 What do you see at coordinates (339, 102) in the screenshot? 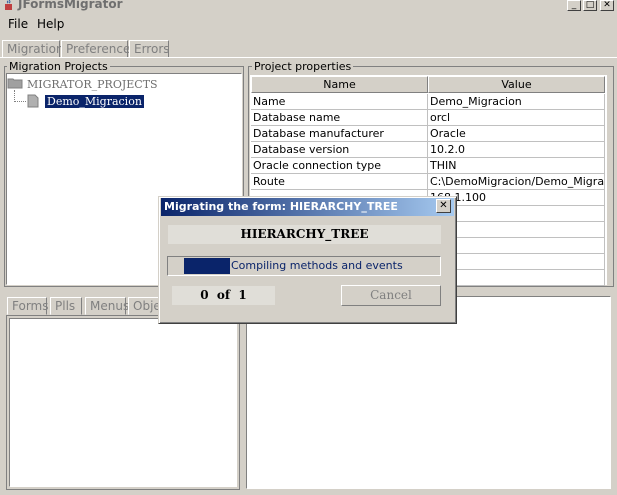
I see `property-name-cell: Name` at bounding box center [339, 102].